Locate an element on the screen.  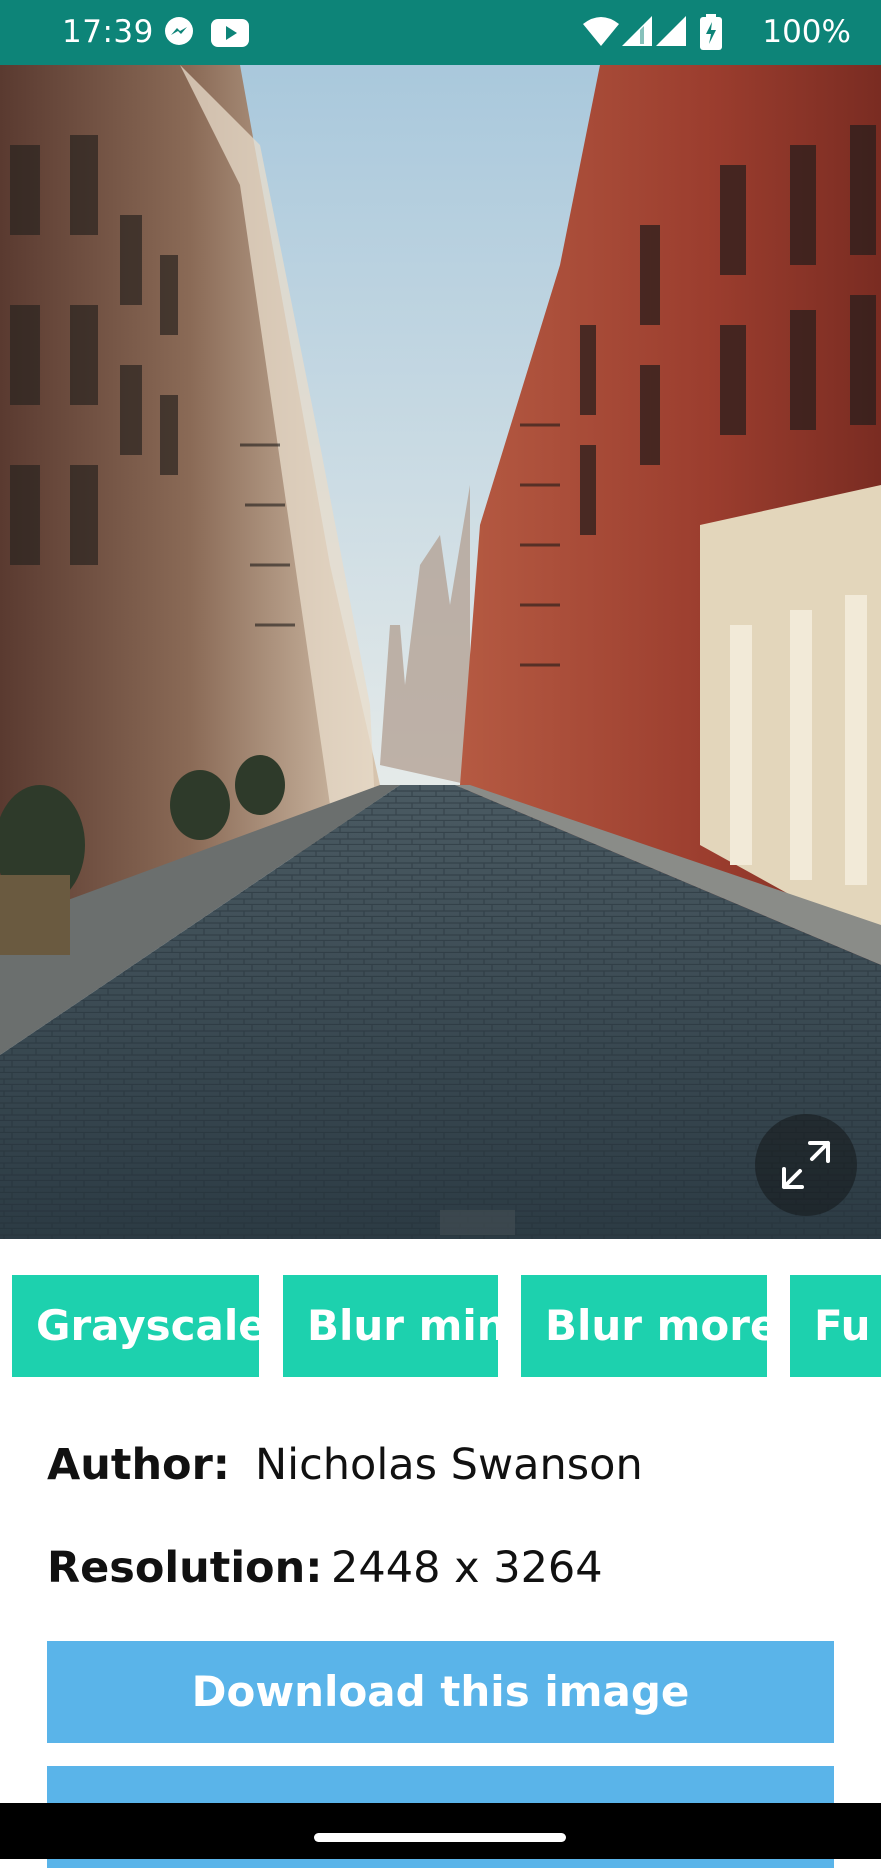
wifi-icon is located at coordinates (601, 33).